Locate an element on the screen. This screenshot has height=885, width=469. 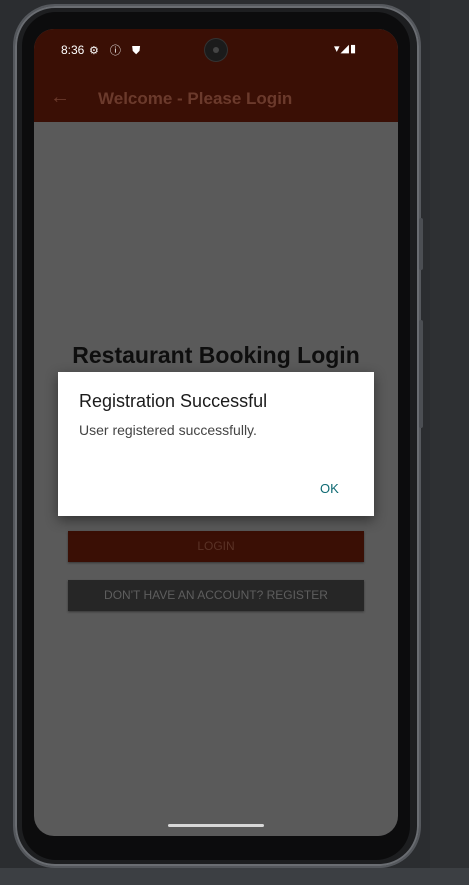
login-heading: Restaurant Booking Login is located at coordinates (216, 355).